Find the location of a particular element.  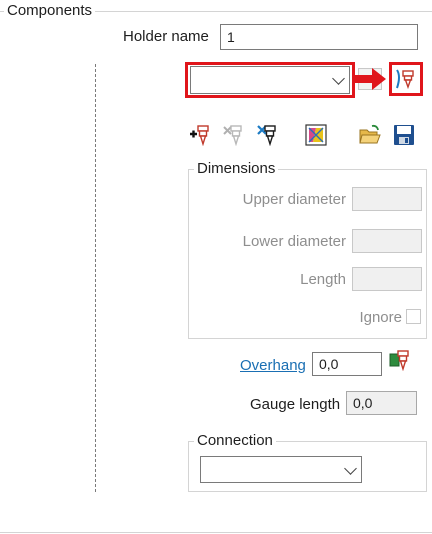

select-holder-button is located at coordinates (406, 79).